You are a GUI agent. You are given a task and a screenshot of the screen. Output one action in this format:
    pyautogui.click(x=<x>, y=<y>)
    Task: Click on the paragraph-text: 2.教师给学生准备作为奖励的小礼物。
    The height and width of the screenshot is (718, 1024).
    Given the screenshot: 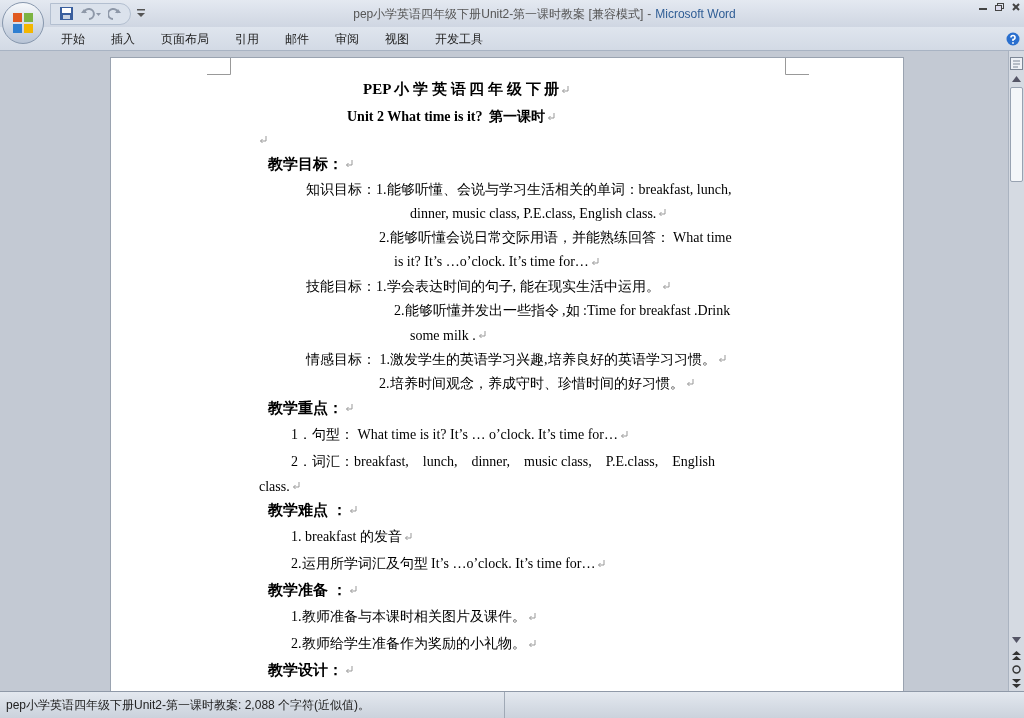 What is the action you would take?
    pyautogui.click(x=408, y=644)
    